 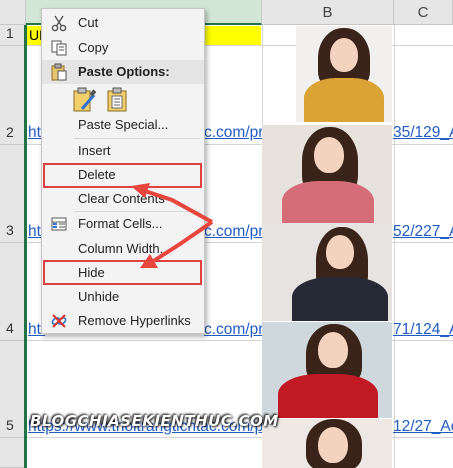 What do you see at coordinates (182, 242) in the screenshot?
I see `arrow-to-hide` at bounding box center [182, 242].